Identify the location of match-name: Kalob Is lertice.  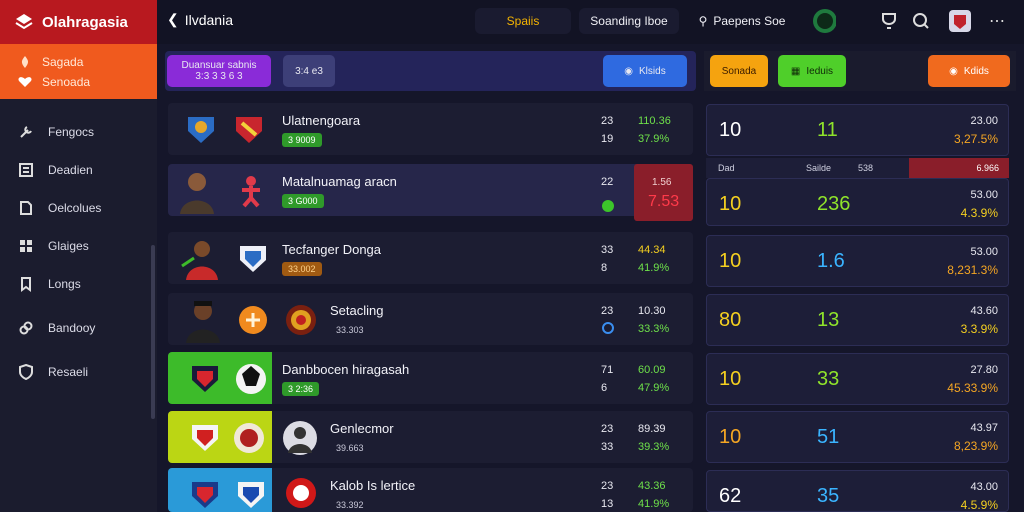
(373, 485).